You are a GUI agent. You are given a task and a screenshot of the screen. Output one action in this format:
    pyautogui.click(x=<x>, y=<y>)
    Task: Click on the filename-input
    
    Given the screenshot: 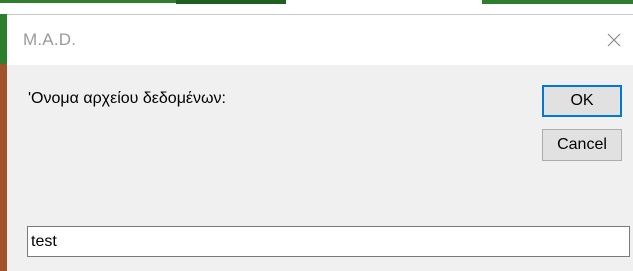 What is the action you would take?
    pyautogui.click(x=328, y=241)
    